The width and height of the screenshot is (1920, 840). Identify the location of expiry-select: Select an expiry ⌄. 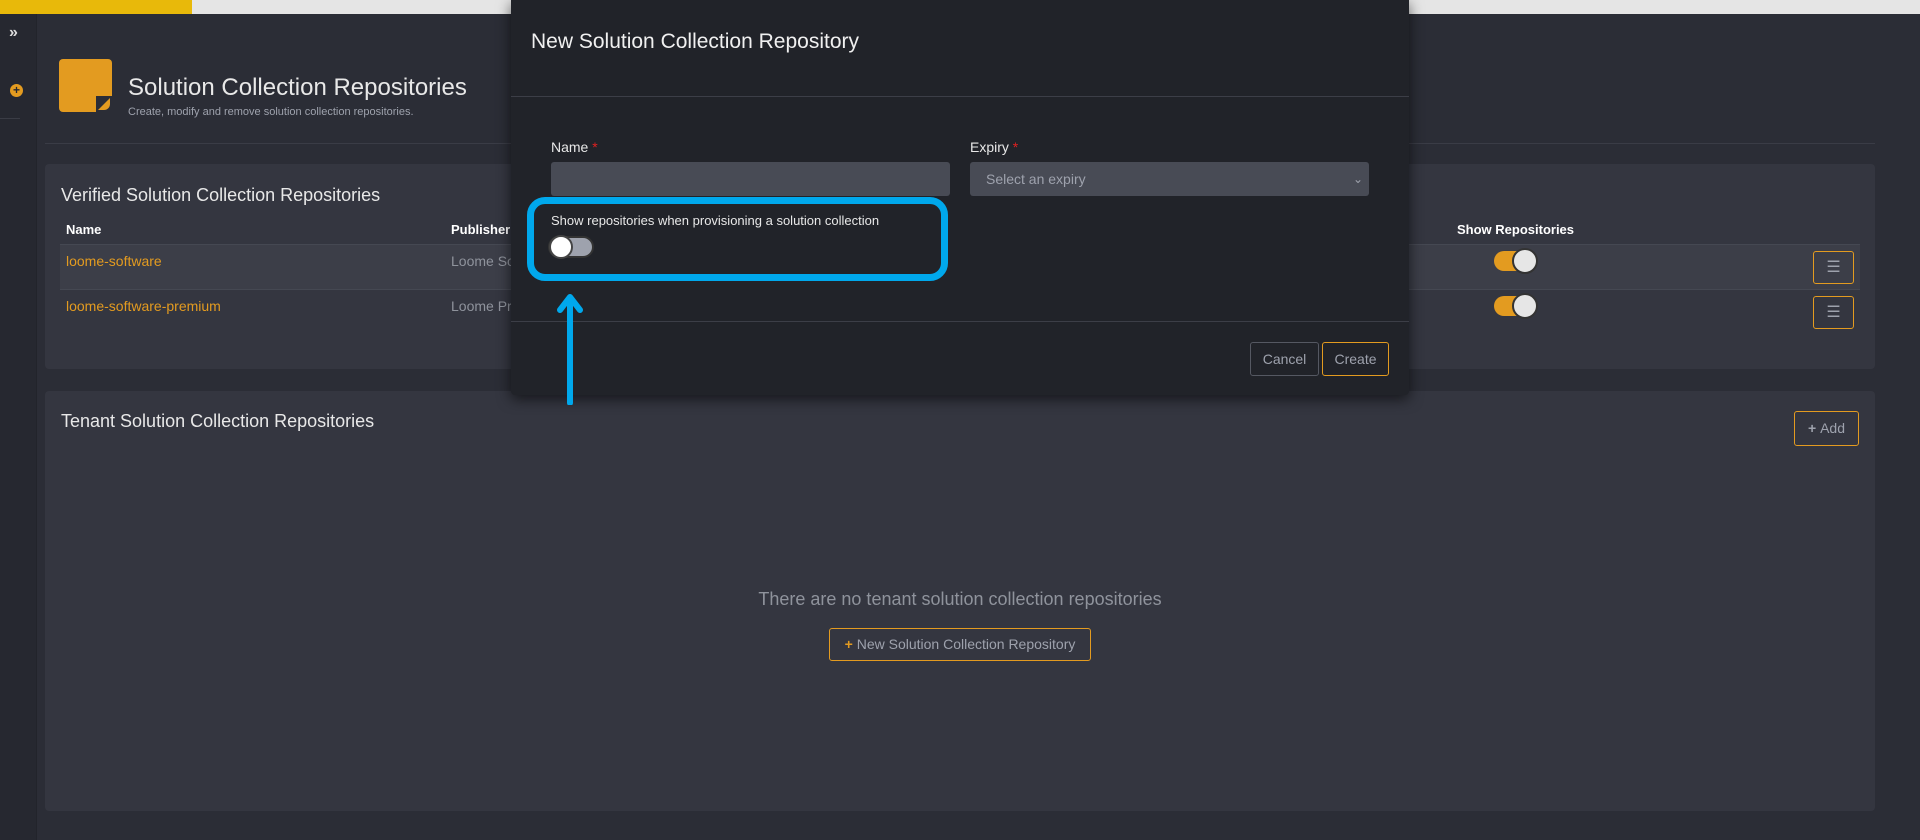
(1169, 179).